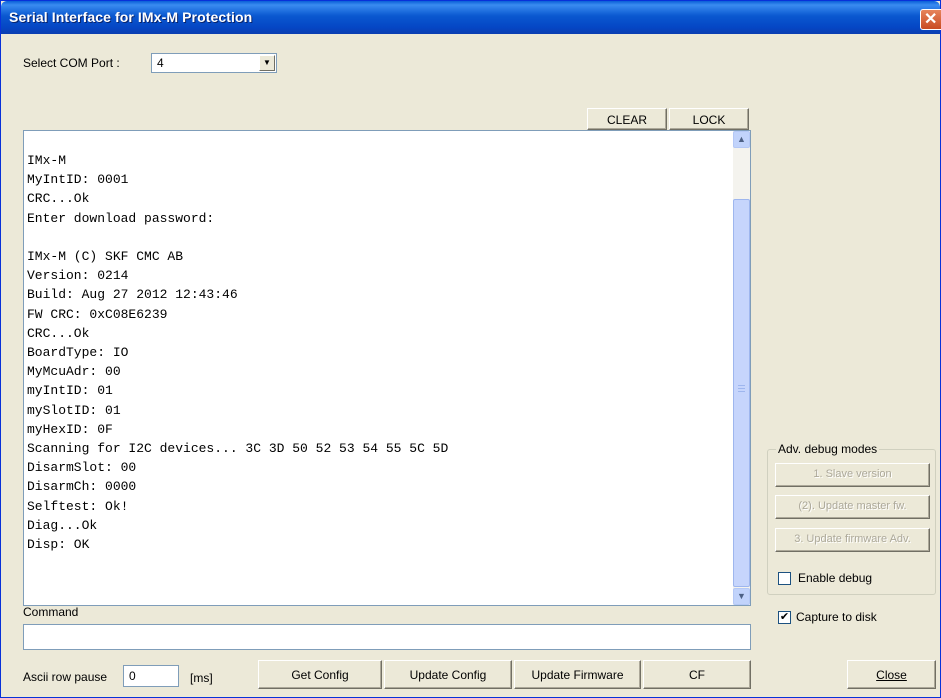 This screenshot has width=941, height=698. I want to click on com-port-select: 4 ▼, so click(214, 63).